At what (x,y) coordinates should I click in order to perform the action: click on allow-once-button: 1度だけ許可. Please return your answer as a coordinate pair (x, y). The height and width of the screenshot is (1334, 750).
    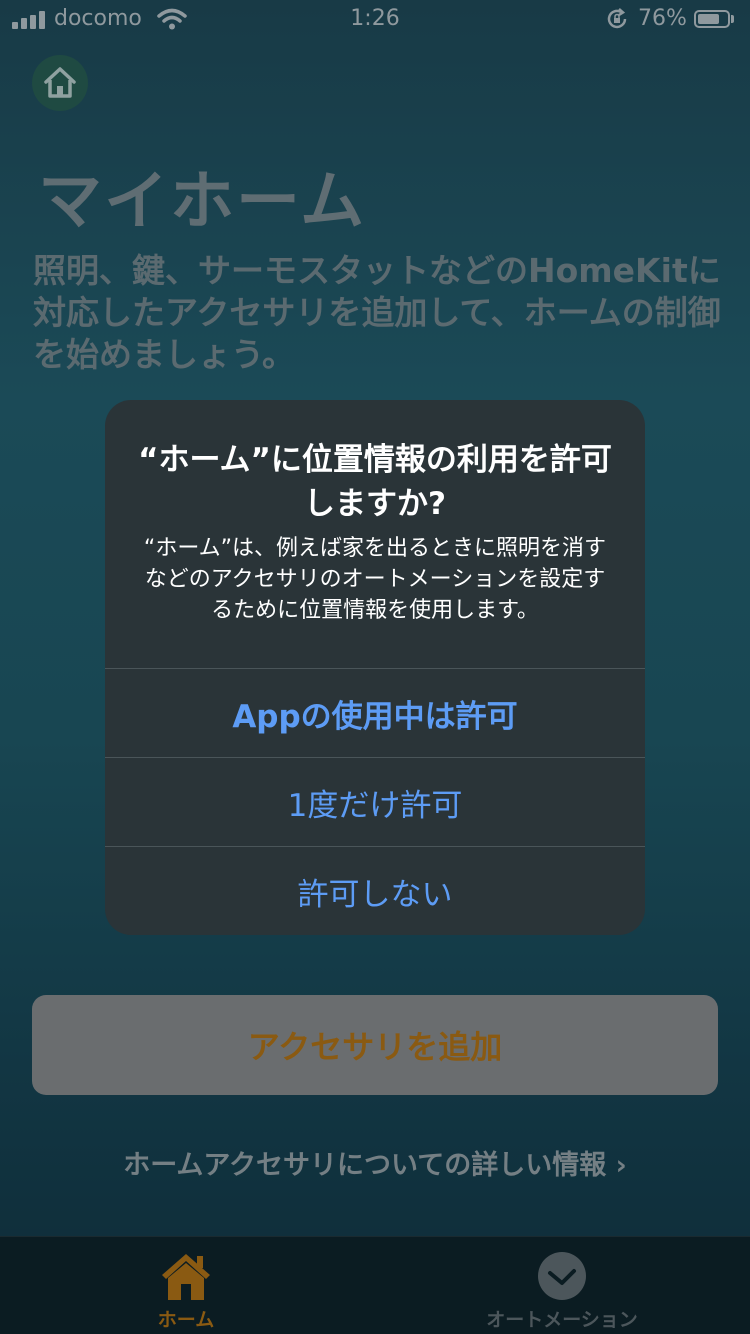
    Looking at the image, I should click on (375, 802).